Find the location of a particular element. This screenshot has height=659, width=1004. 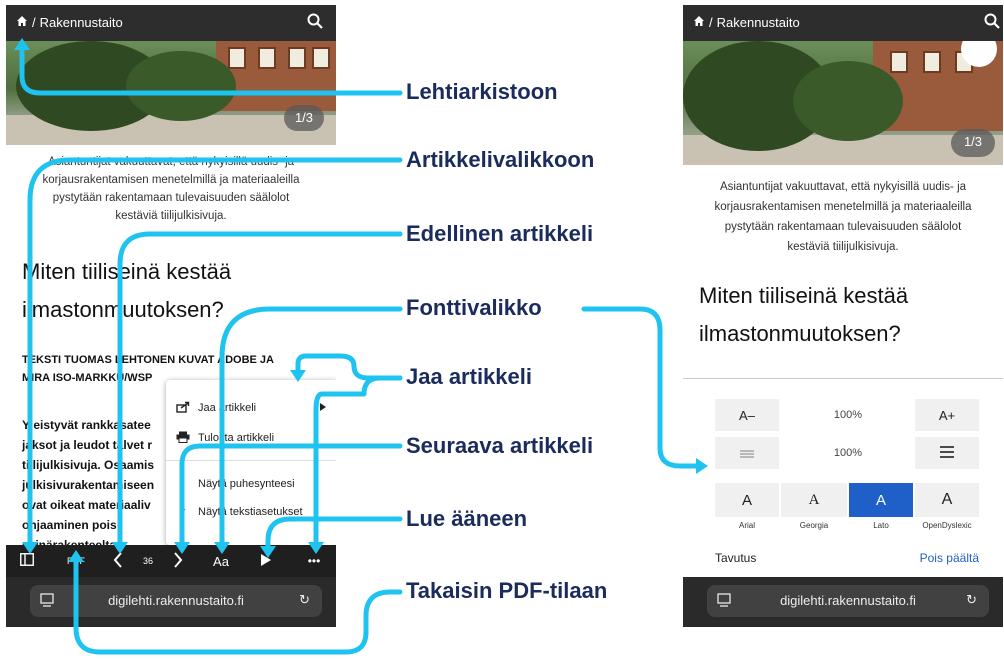

arrow-next is located at coordinates (291, 495).